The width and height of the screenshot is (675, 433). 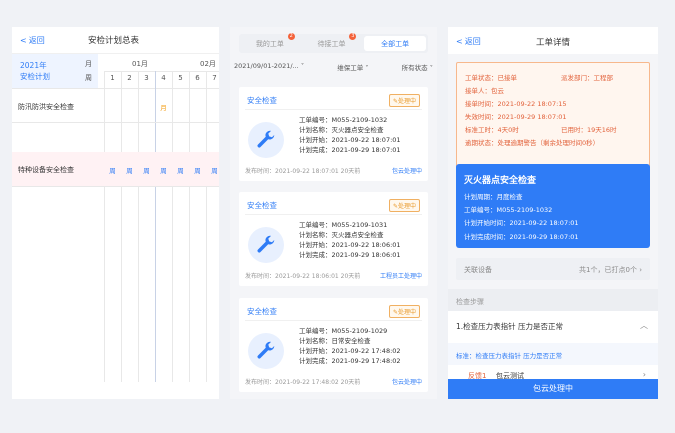 I want to click on step-item: 1.检查压力表指针 压力是否正常 ︿, so click(x=553, y=327).